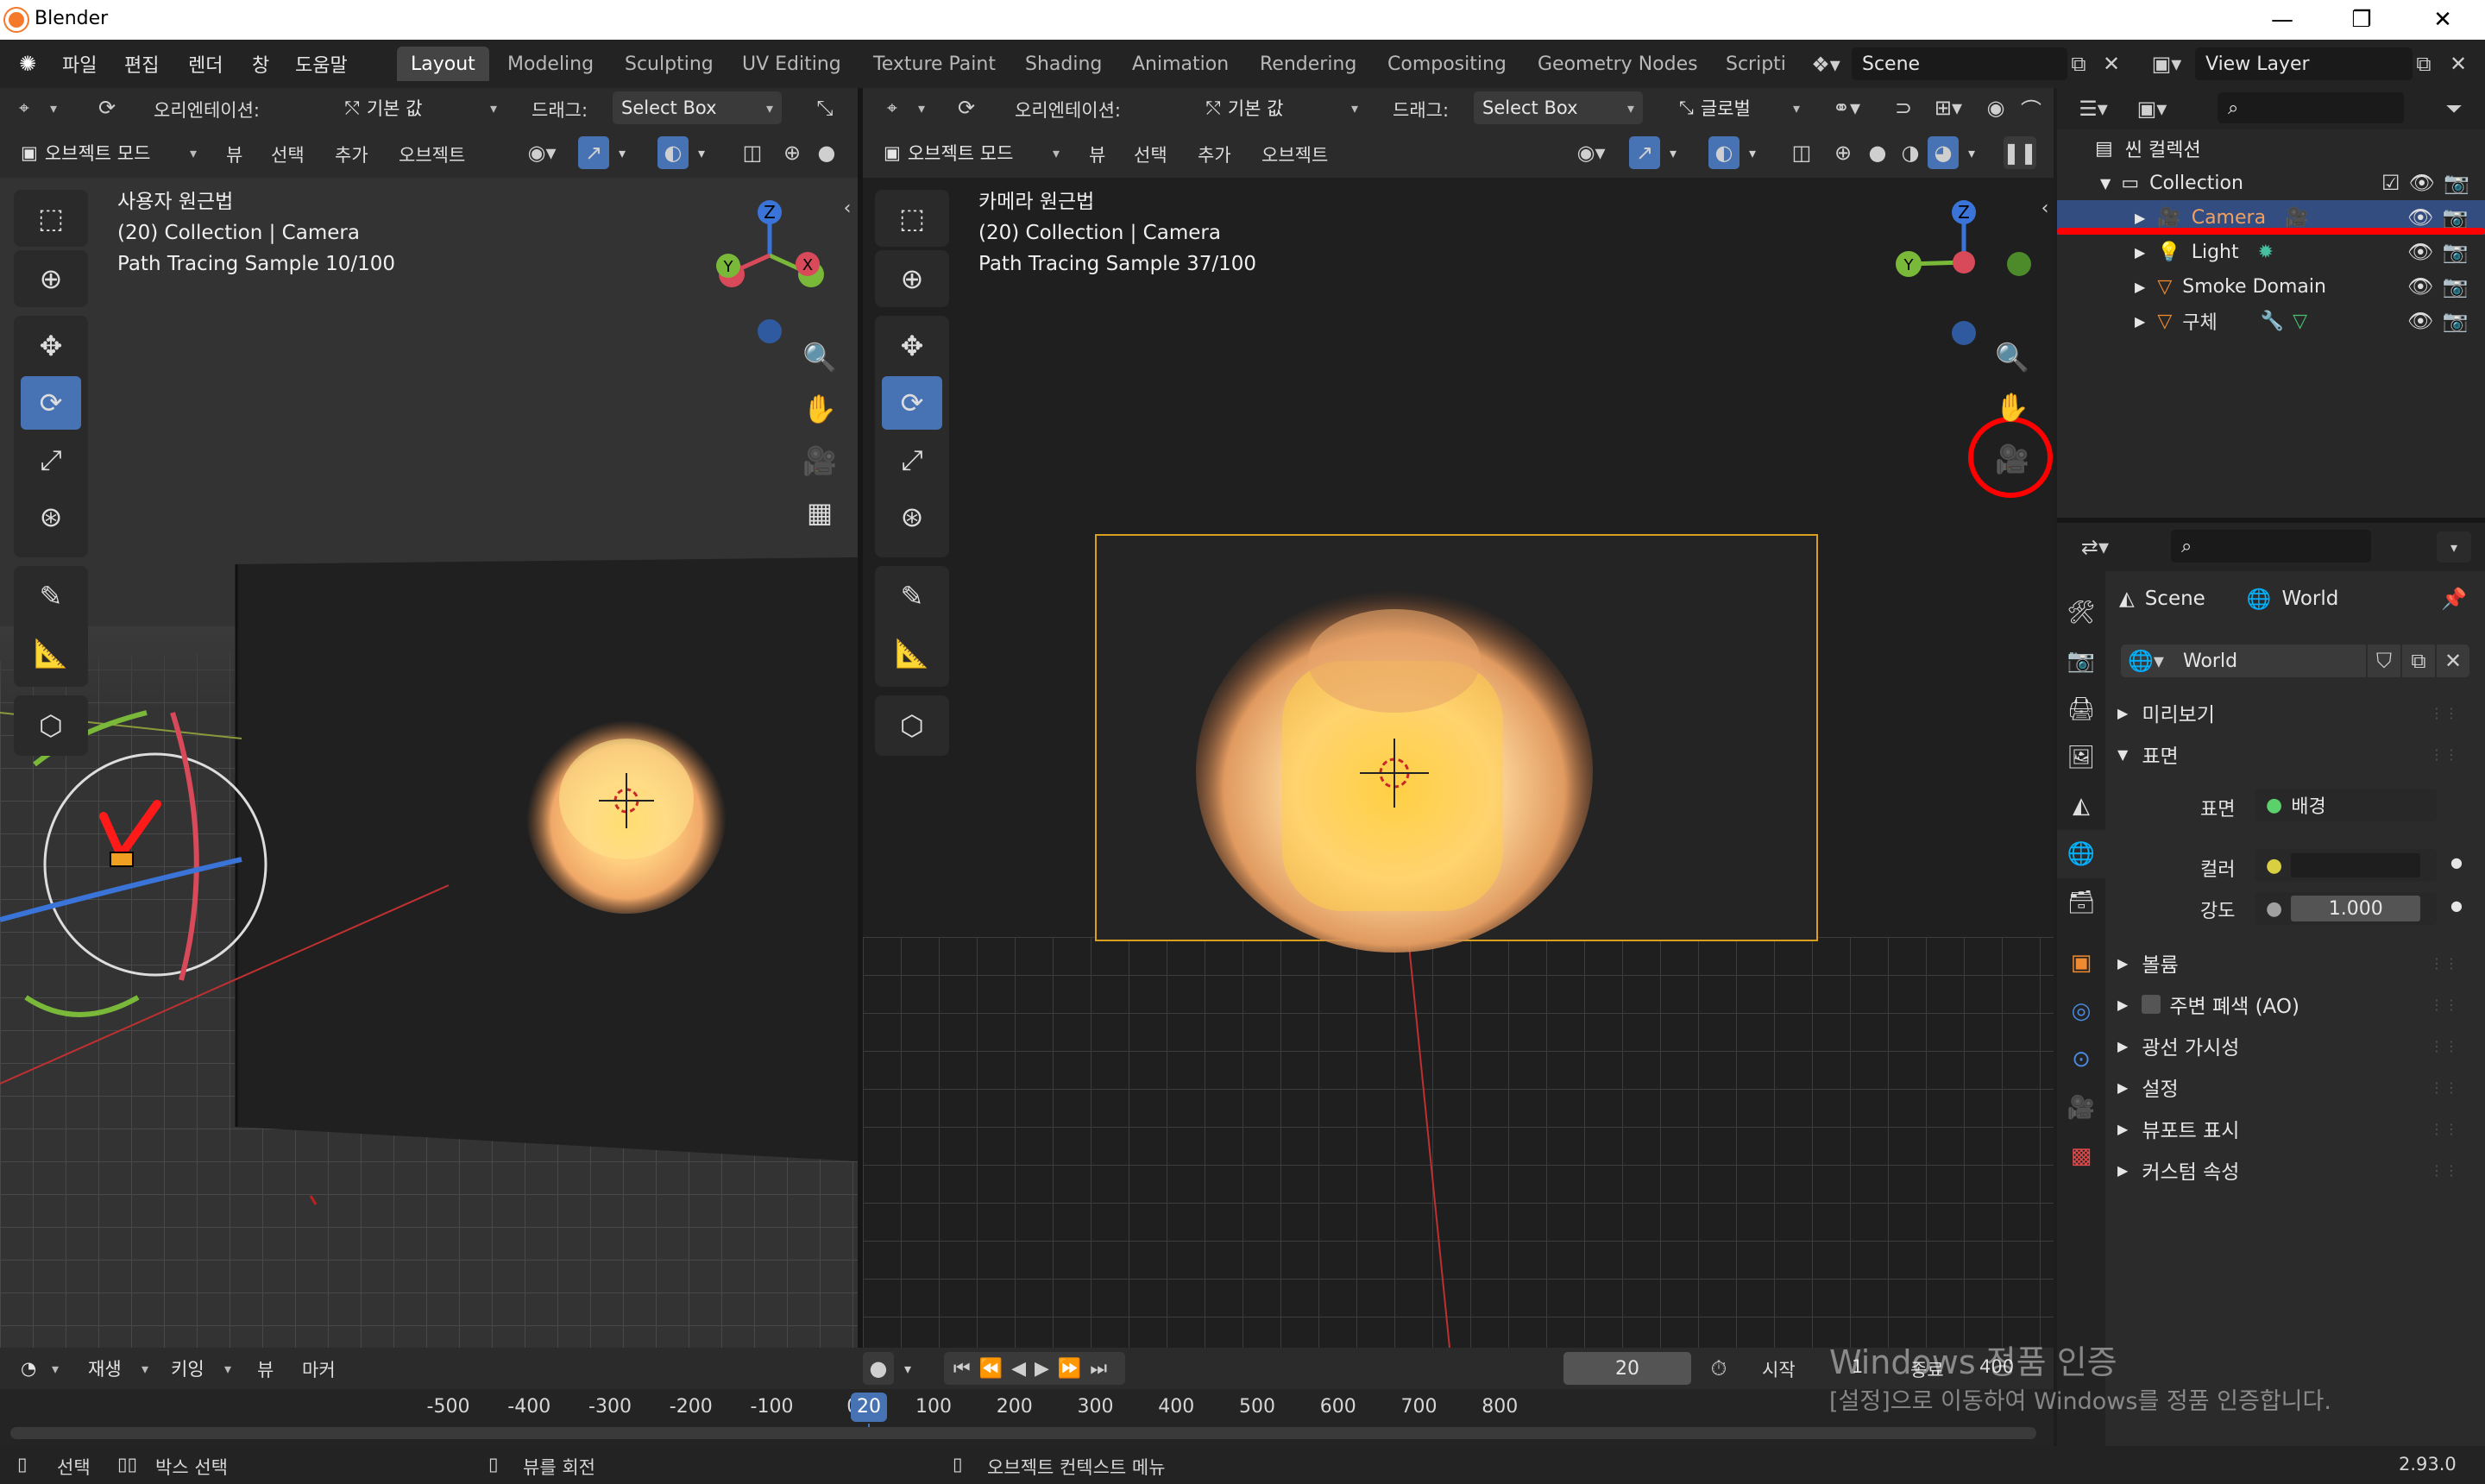  Describe the element at coordinates (1724, 152) in the screenshot. I see `right-overlay-toggle-icon: ◐` at that location.